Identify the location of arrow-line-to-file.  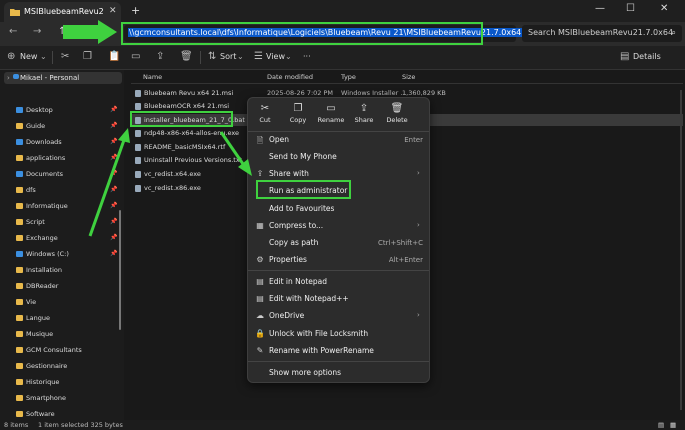
(107, 188).